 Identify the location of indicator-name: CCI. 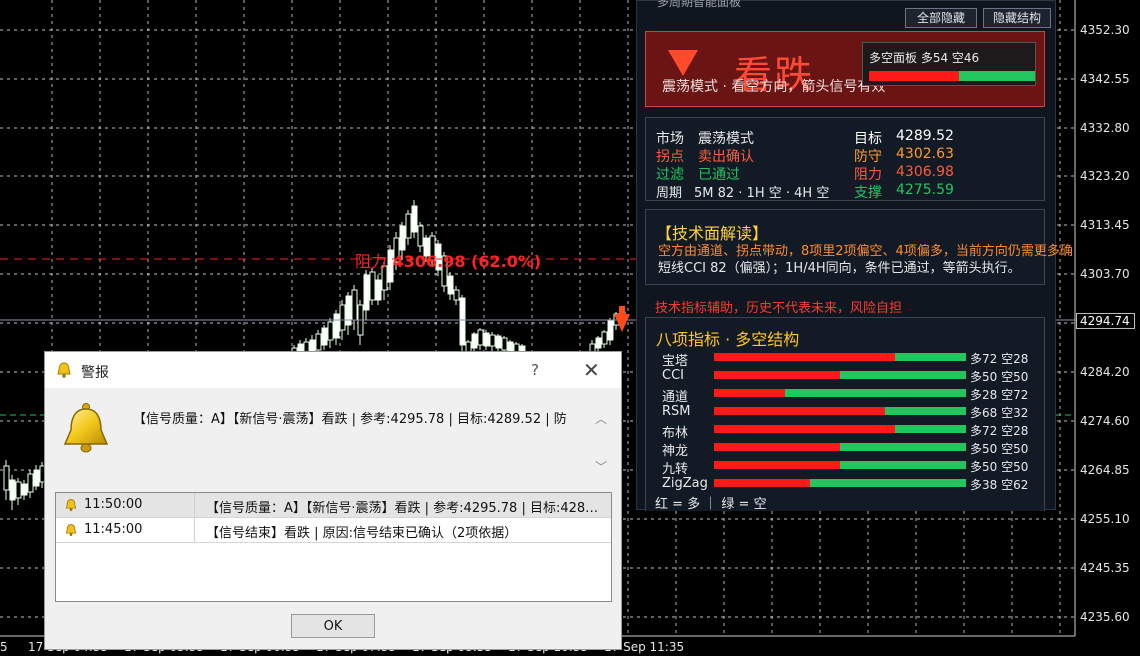
(673, 375).